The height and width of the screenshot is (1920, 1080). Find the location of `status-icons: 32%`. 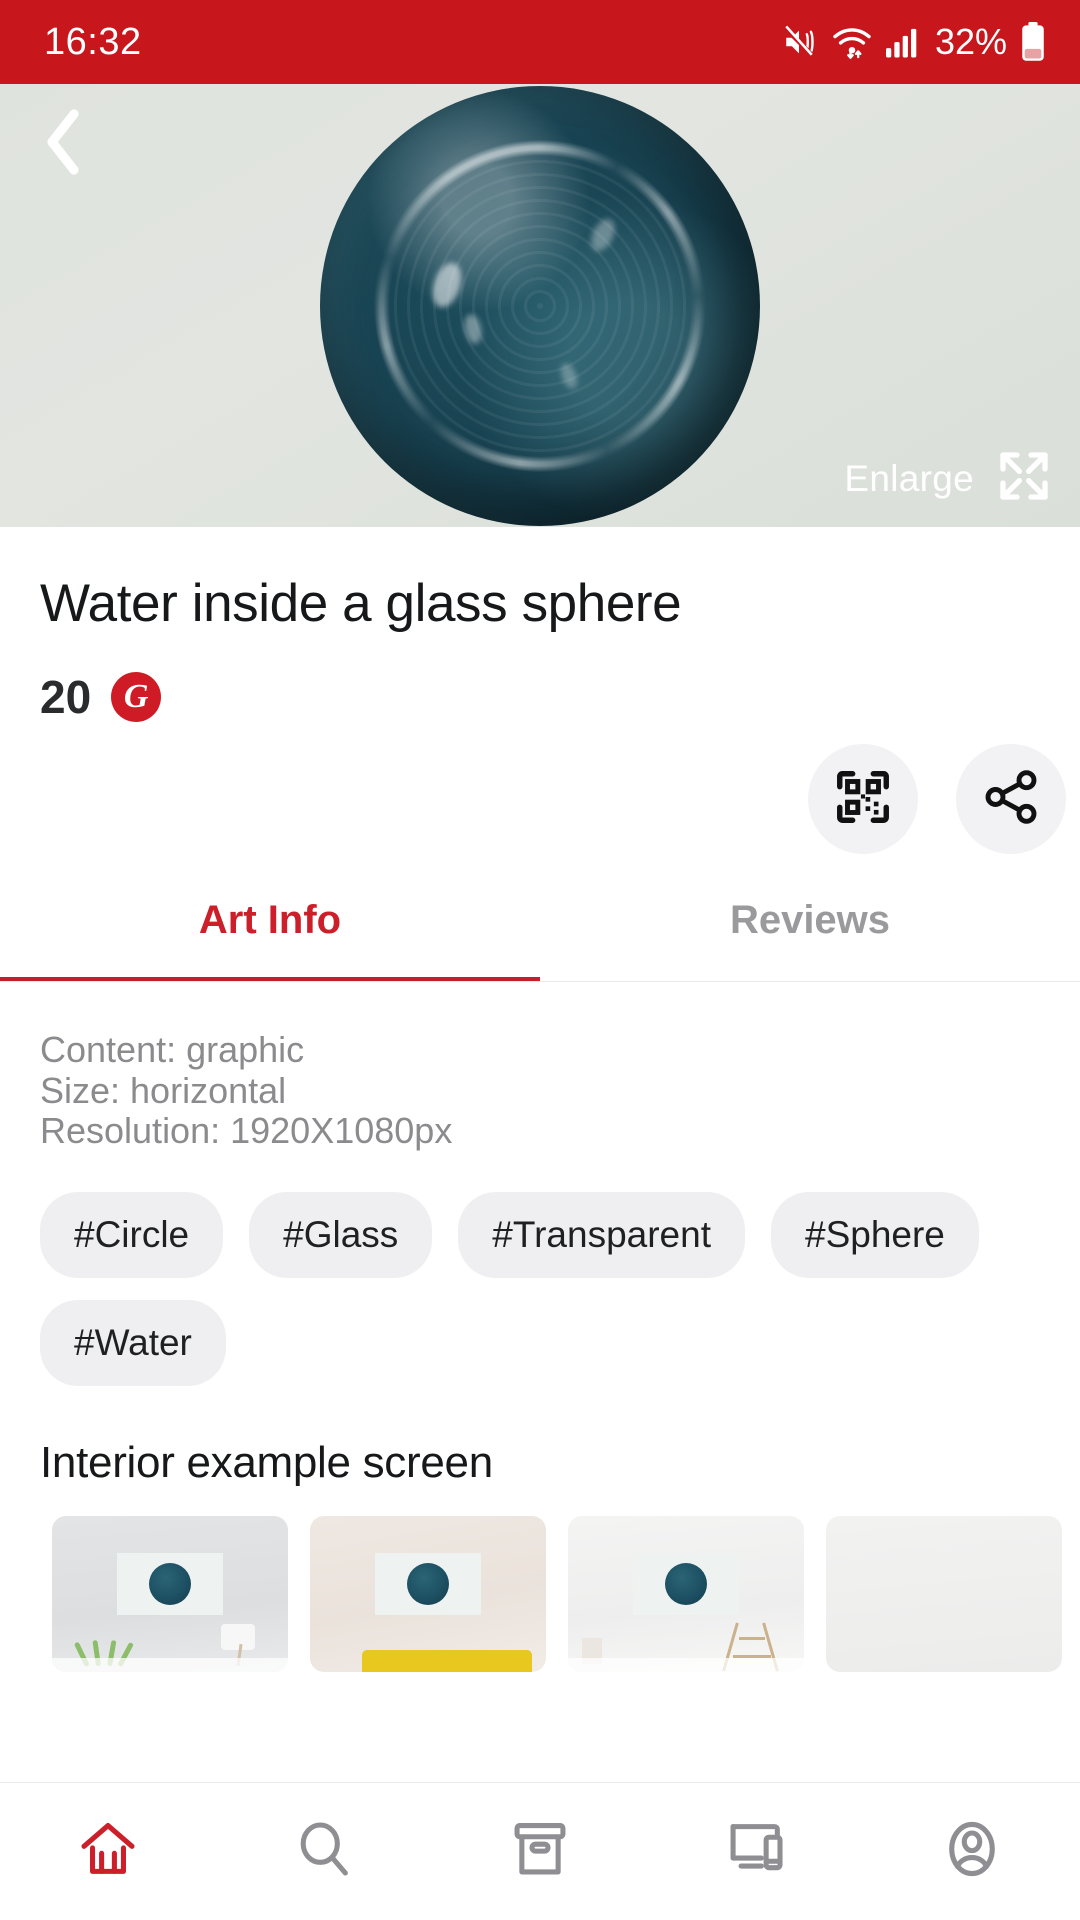

status-icons: 32% is located at coordinates (913, 42).